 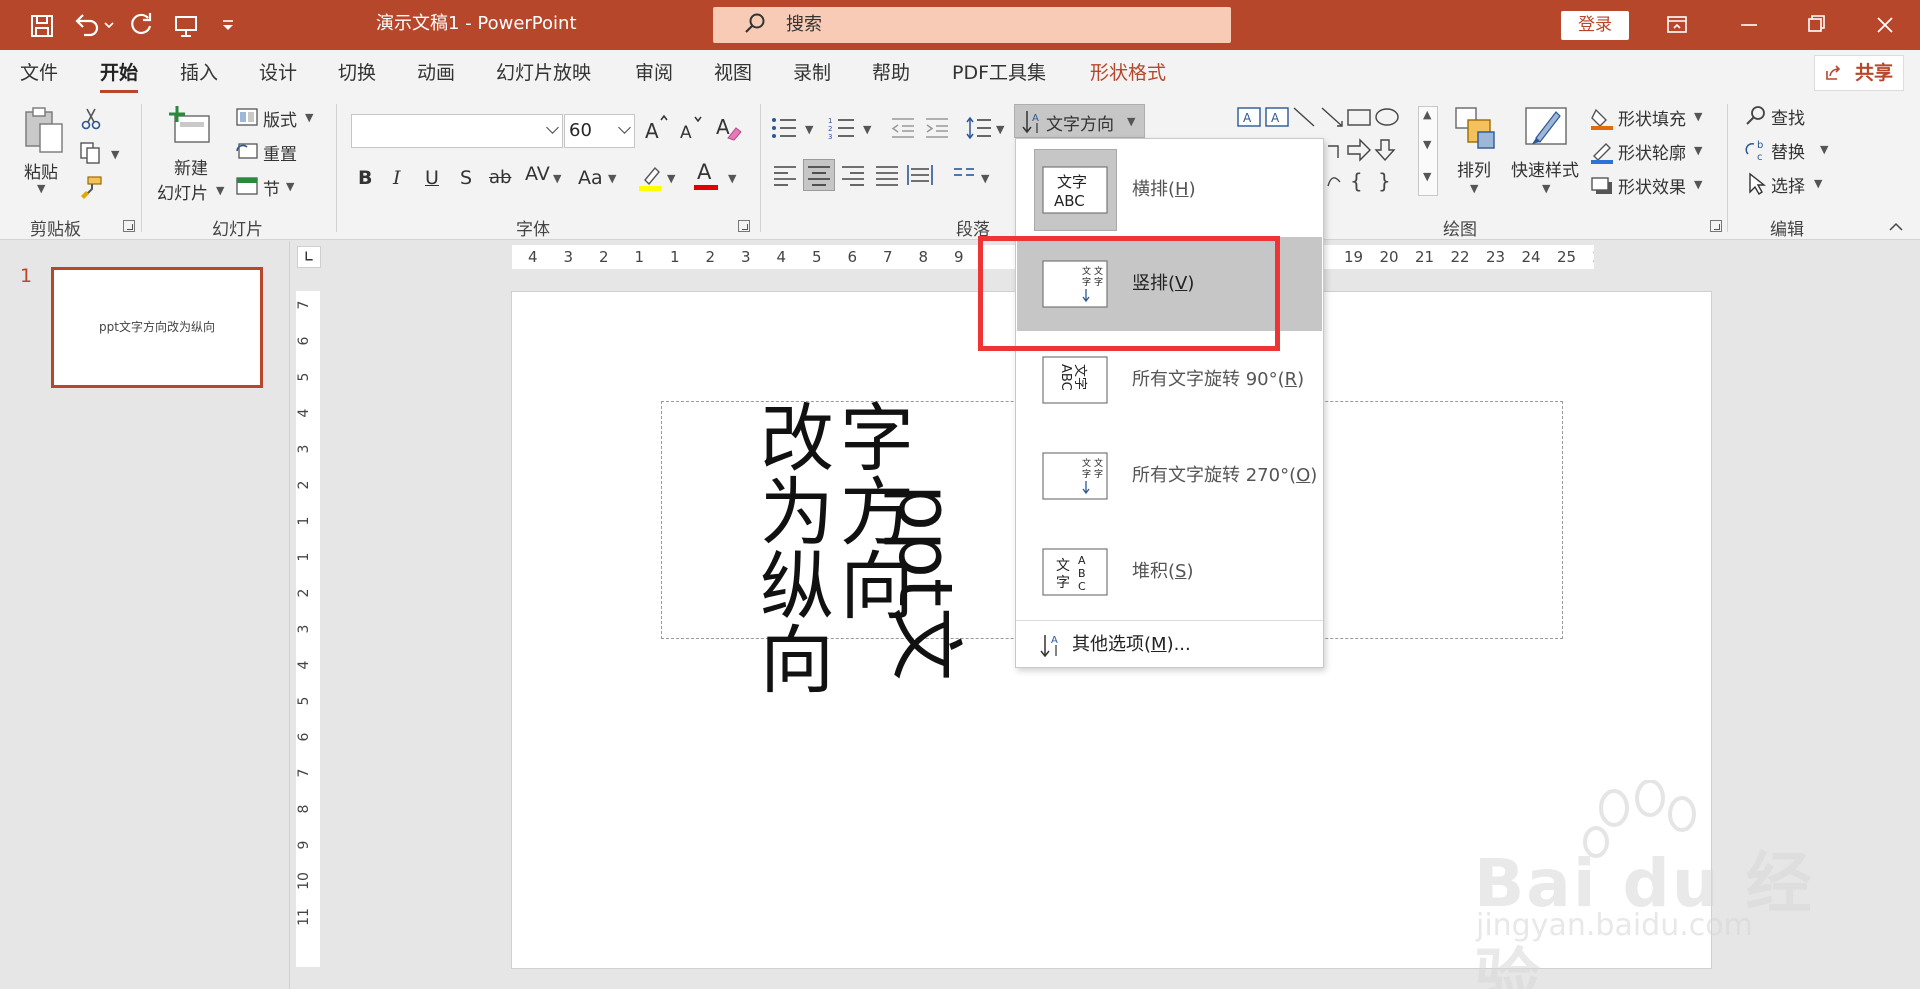 I want to click on new-slide-dropdown-icon: ▼, so click(x=220, y=190).